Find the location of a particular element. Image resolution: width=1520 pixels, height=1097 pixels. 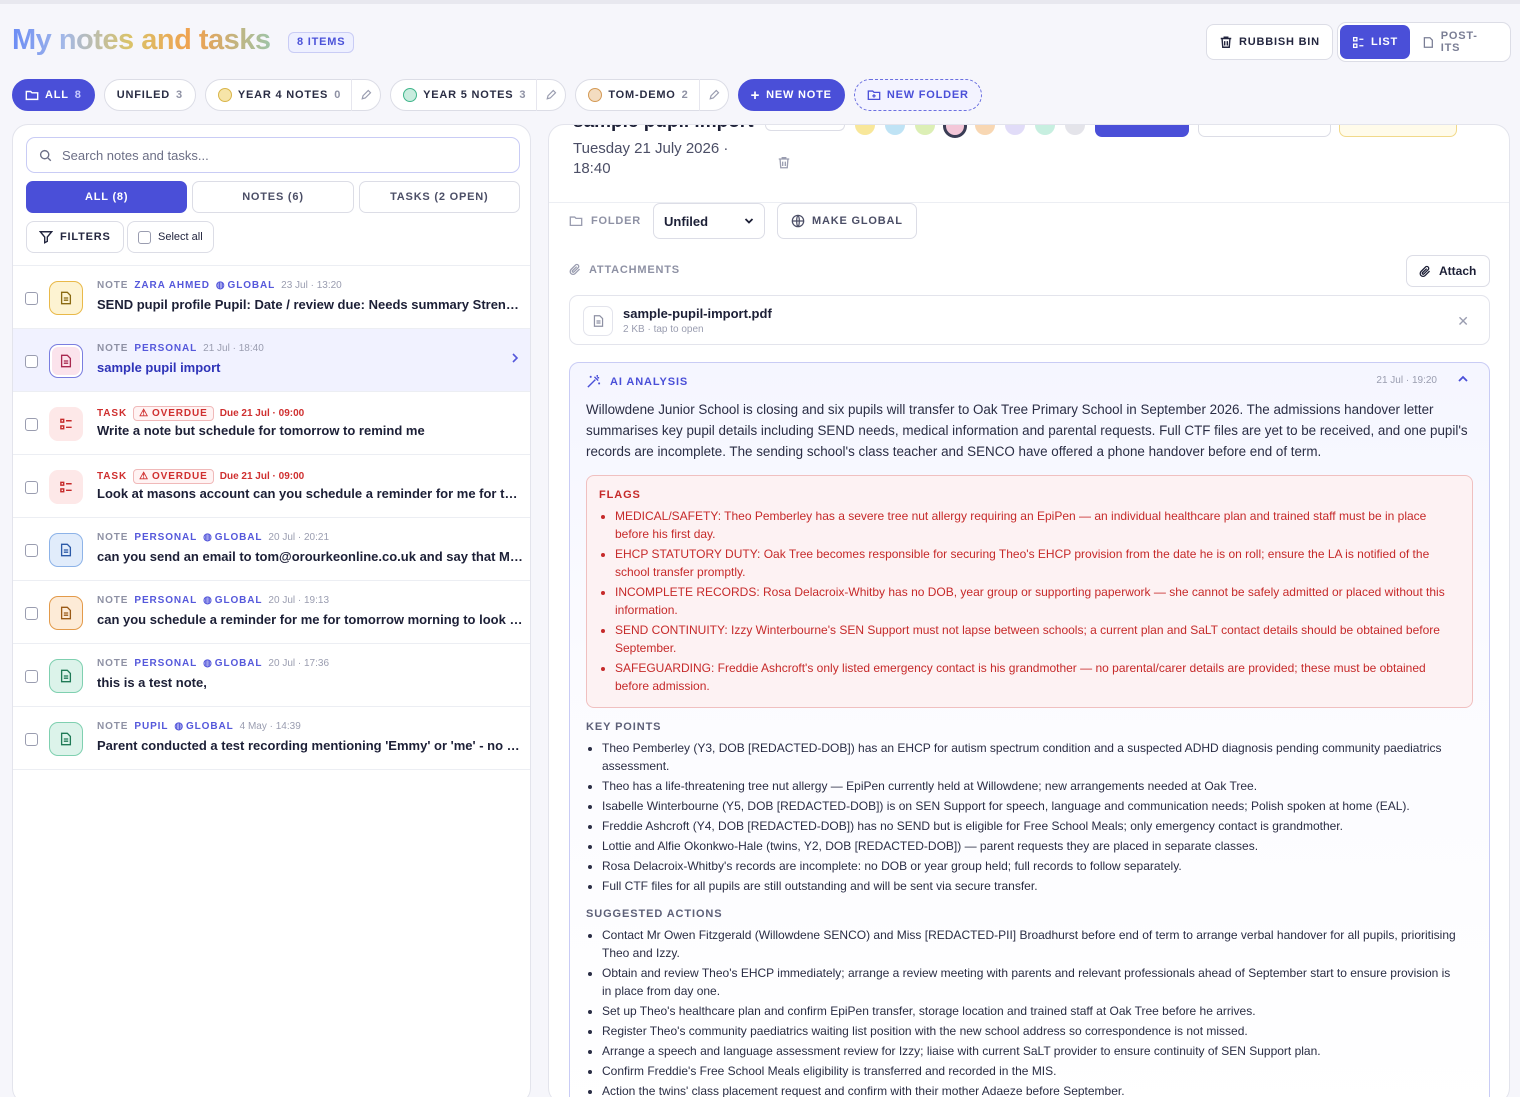

list-icon is located at coordinates (1358, 42).